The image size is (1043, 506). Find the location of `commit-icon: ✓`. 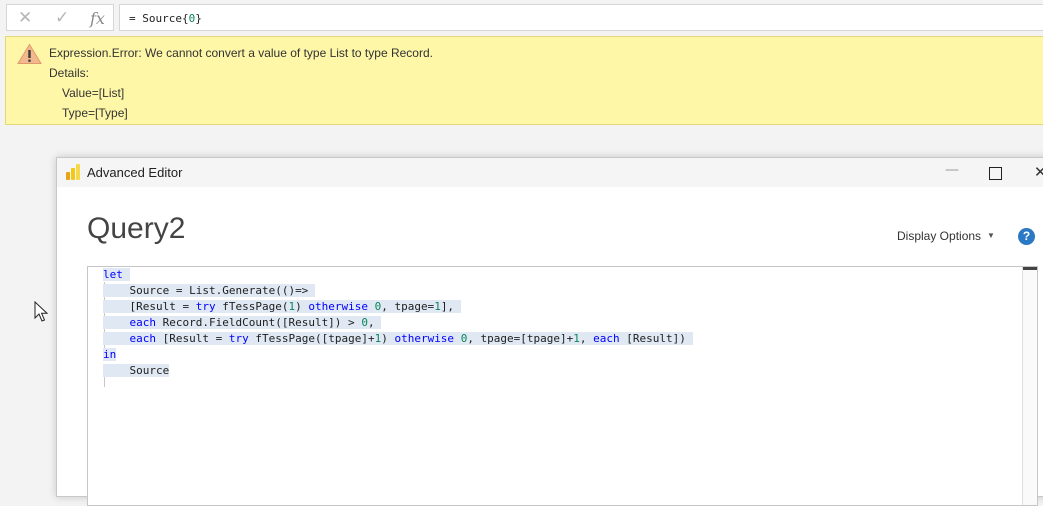

commit-icon: ✓ is located at coordinates (62, 18).